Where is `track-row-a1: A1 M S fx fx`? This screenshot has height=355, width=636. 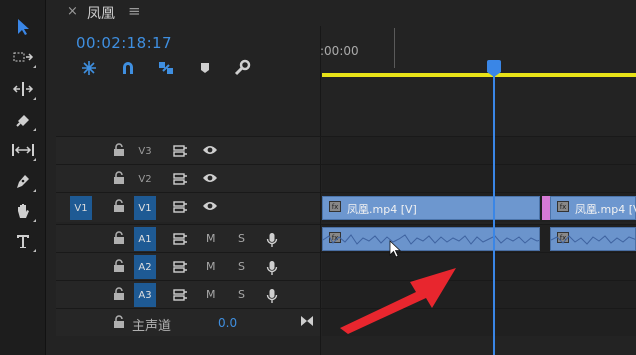 track-row-a1: A1 M S fx fx is located at coordinates (346, 238).